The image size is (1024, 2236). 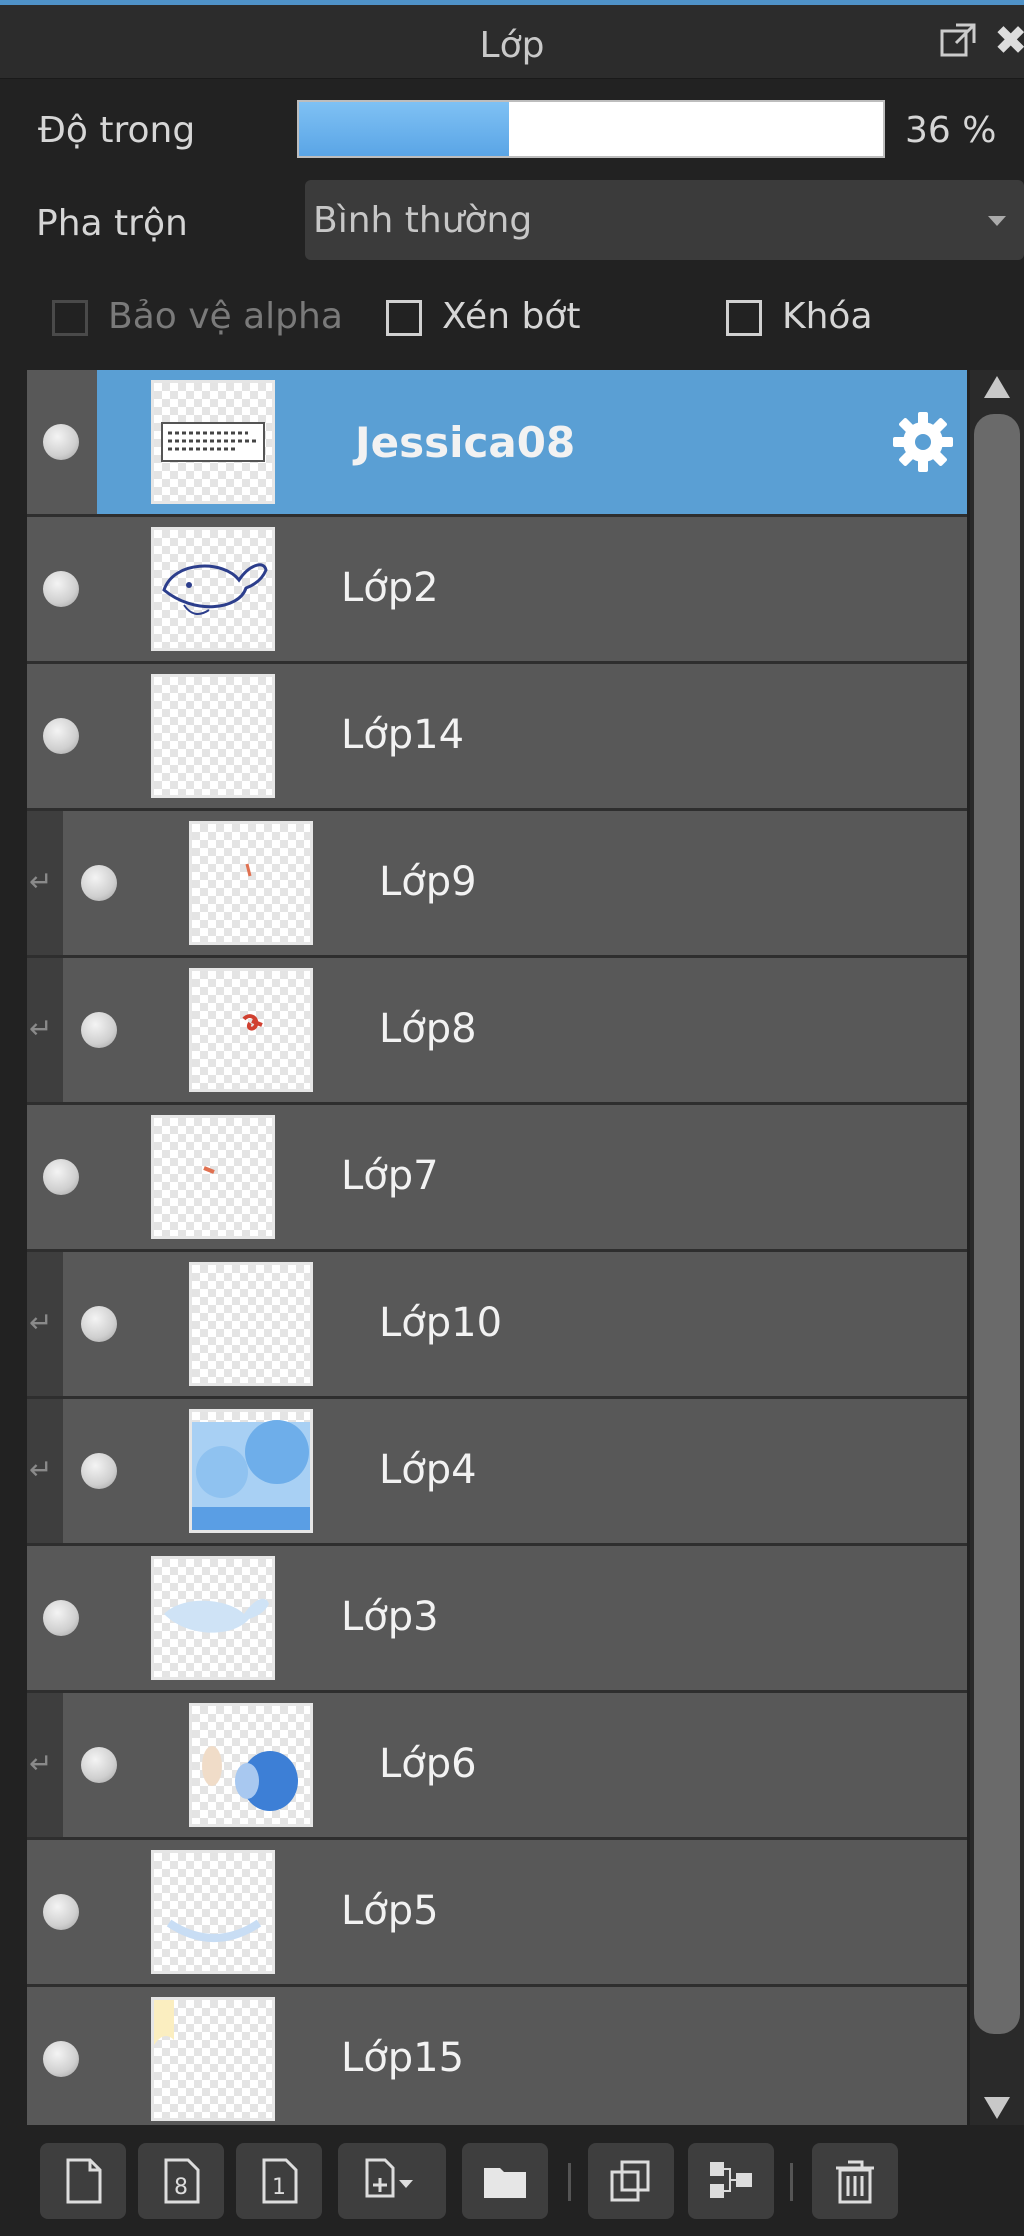 I want to click on layer-row: Lớp3, so click(x=497, y=1619).